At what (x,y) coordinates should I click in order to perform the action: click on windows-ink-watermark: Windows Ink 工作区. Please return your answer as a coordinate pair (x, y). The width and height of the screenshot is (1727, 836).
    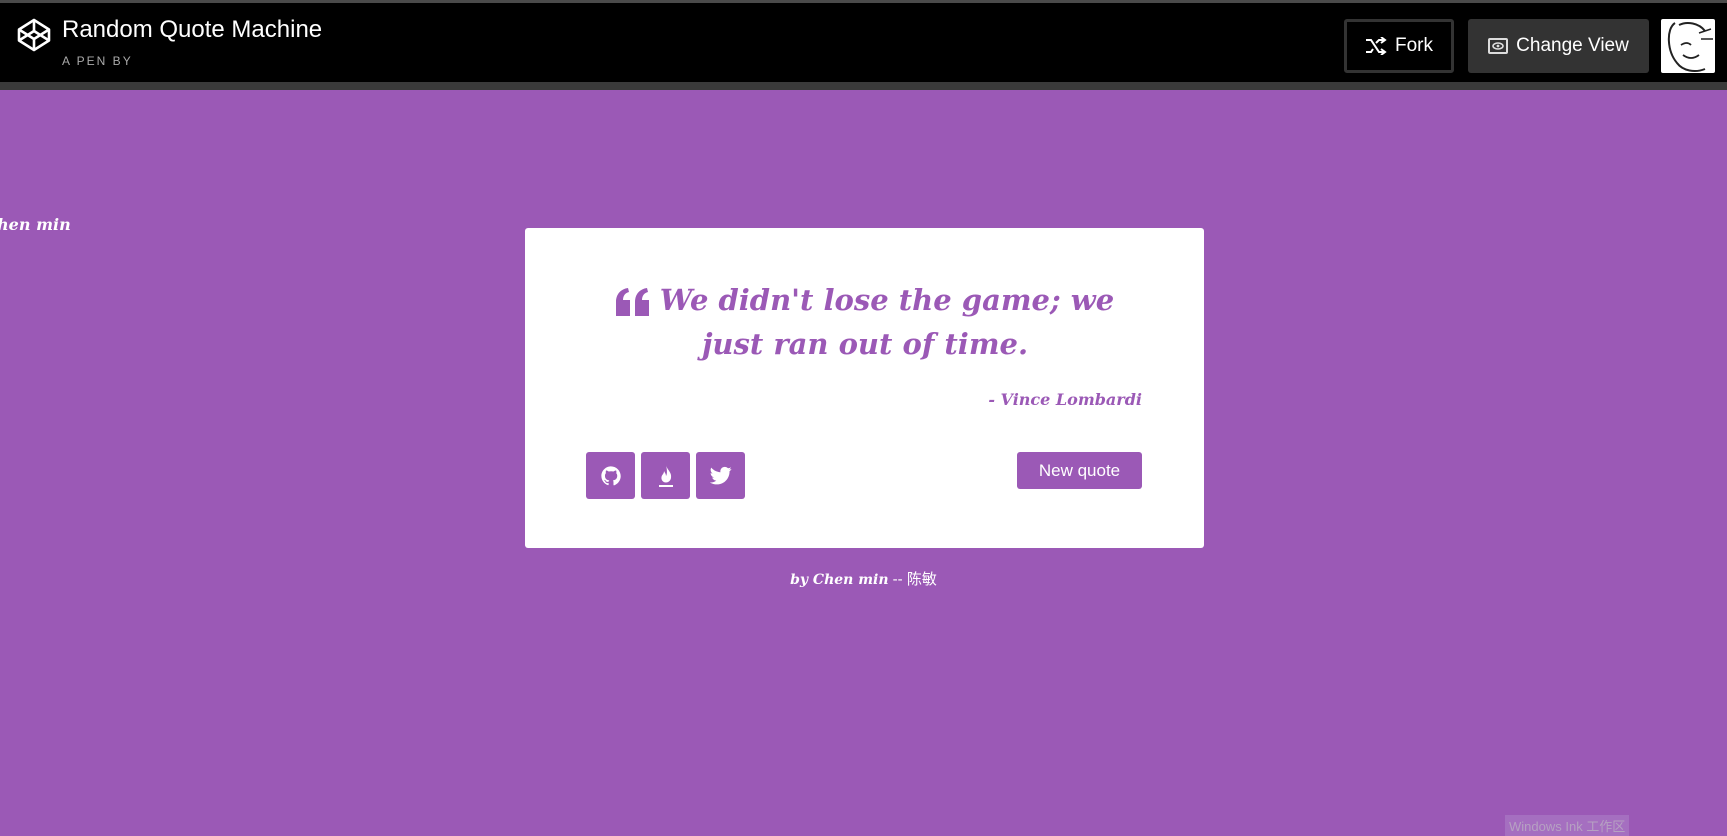
    Looking at the image, I should click on (1567, 825).